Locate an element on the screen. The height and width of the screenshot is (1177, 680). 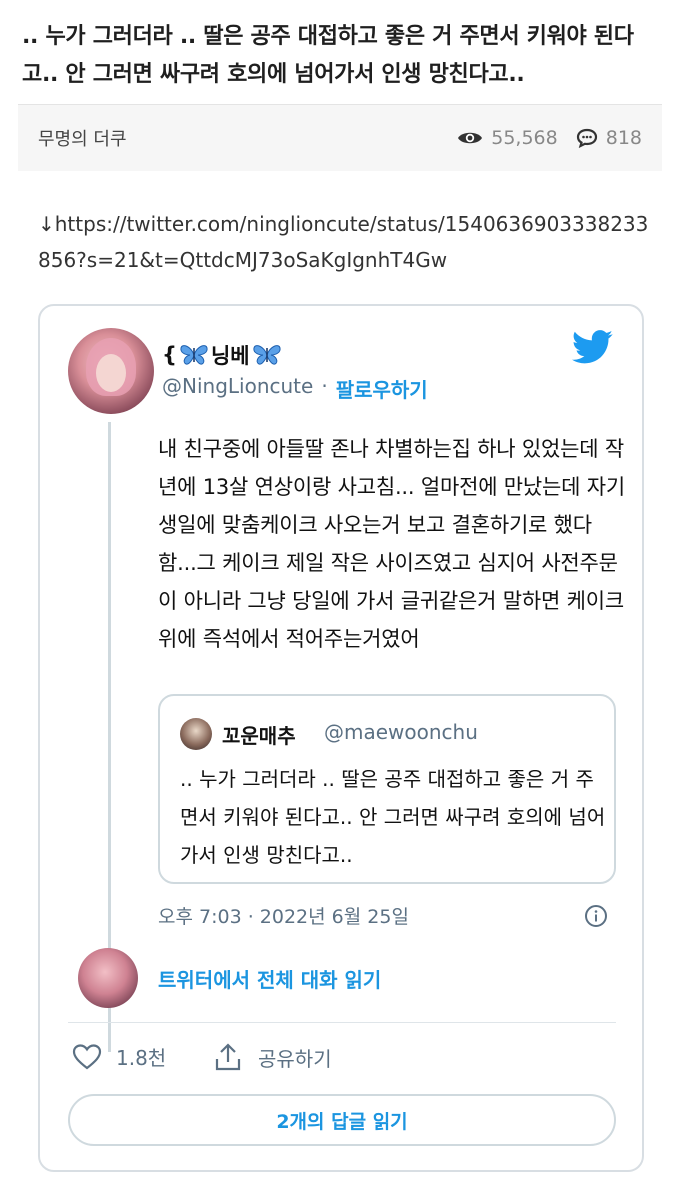
like-count: 1.8천 is located at coordinates (141, 1058).